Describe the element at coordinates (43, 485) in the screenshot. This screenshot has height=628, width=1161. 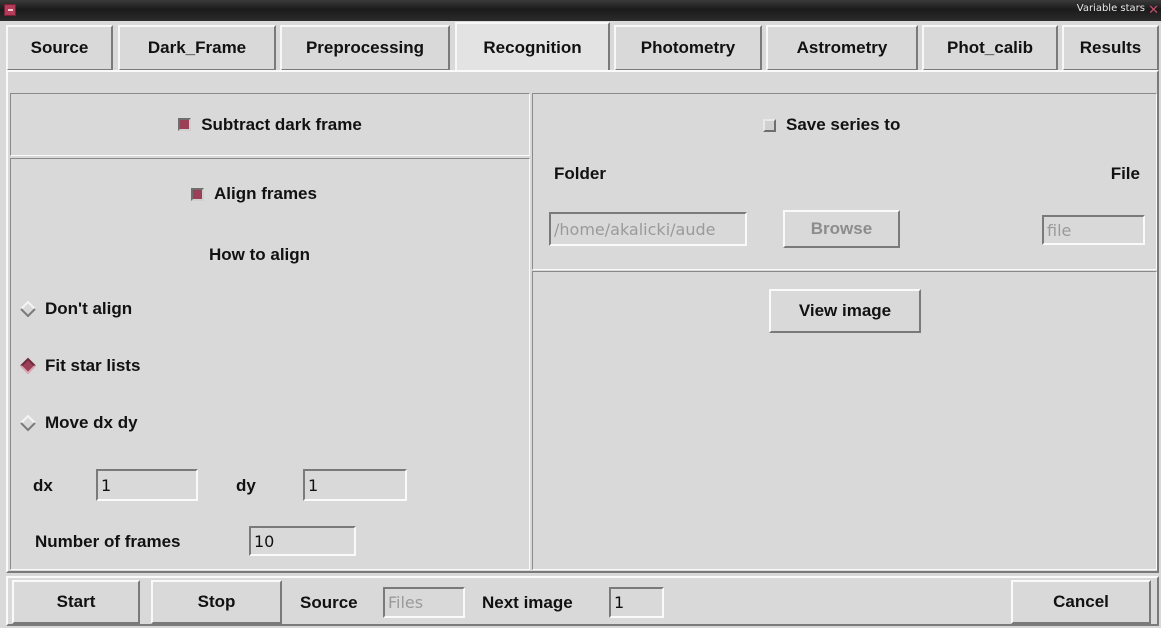
I see `dx-label: dx` at that location.